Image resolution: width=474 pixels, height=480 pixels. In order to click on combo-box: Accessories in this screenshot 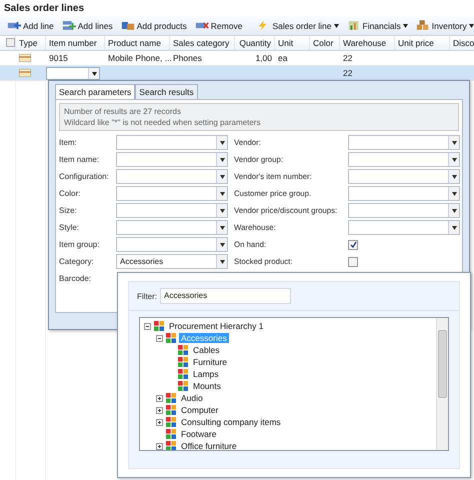, I will do `click(172, 261)`.